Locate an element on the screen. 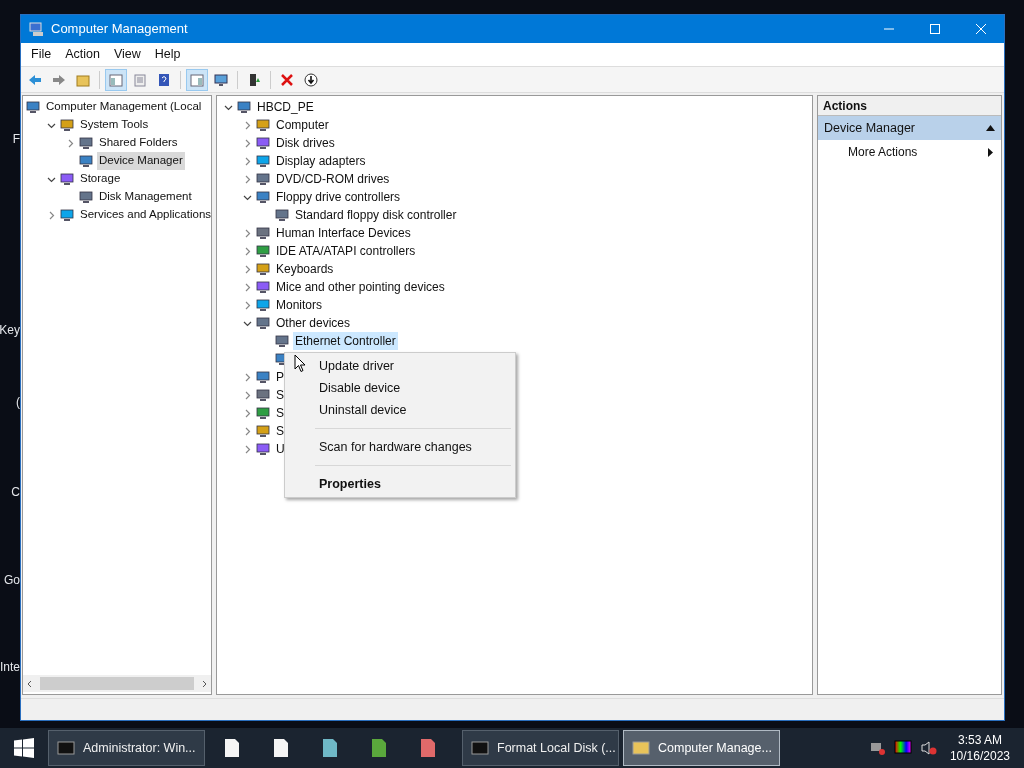 The height and width of the screenshot is (768, 1024). desktop-icon-label: Key is located at coordinates (10, 330).